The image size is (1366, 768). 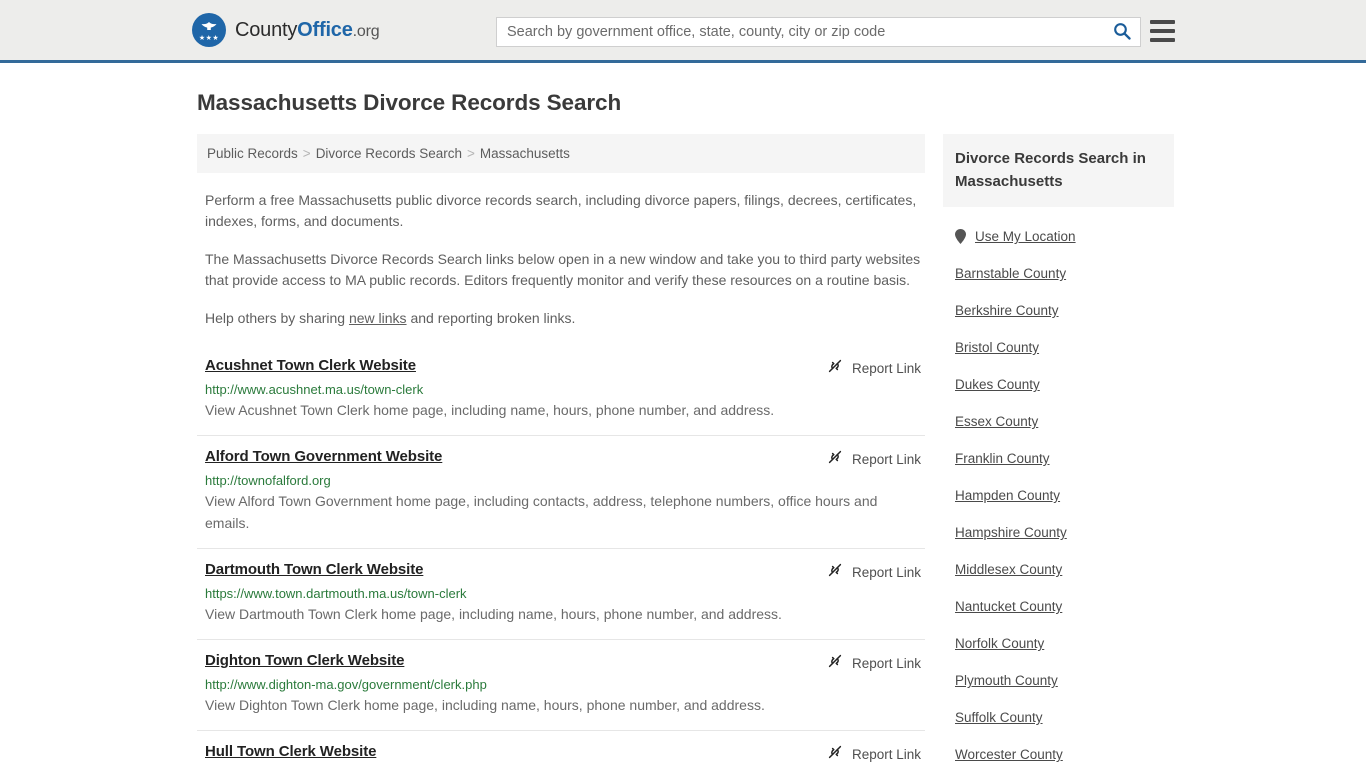 What do you see at coordinates (561, 749) in the screenshot?
I see `list-item: Hull Town Clerk Website Report Link` at bounding box center [561, 749].